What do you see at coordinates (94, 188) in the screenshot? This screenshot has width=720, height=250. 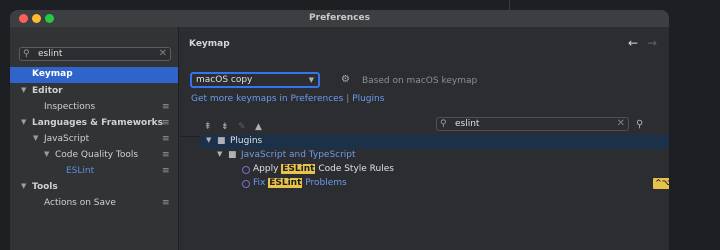 I see `sidebar-item-tools: ▼ Tools` at bounding box center [94, 188].